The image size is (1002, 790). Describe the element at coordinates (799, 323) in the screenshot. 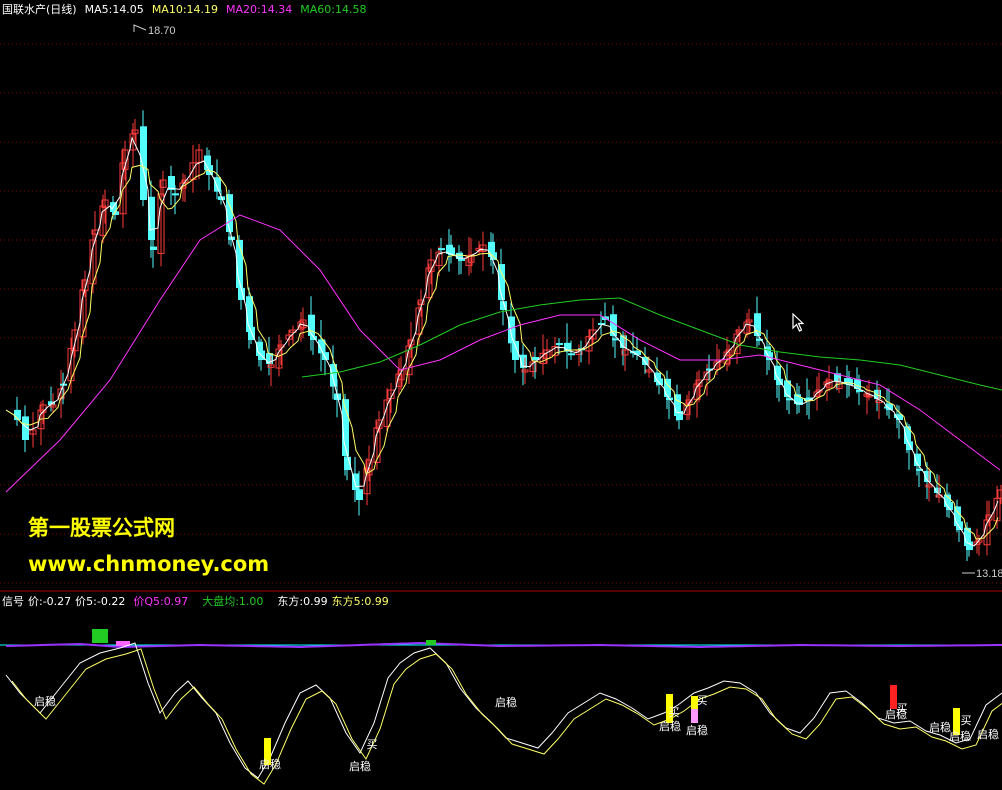

I see `mouse-pointer-icon` at that location.